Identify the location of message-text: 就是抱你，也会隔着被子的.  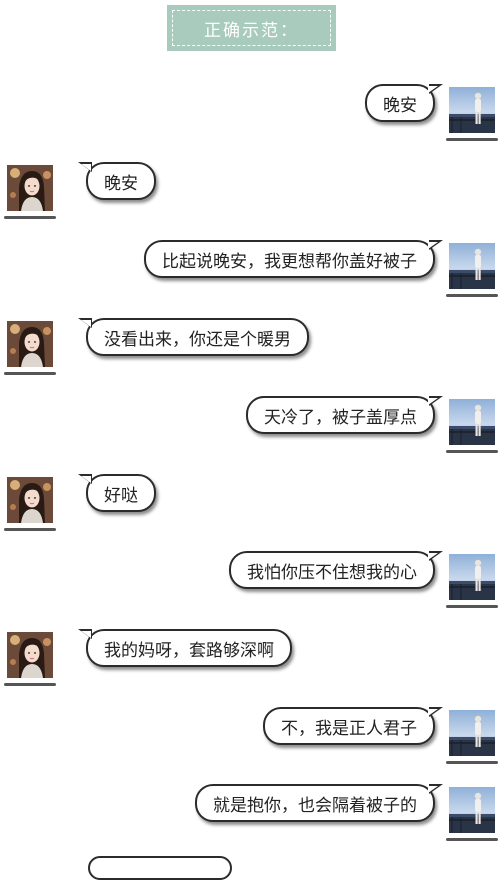
(315, 805).